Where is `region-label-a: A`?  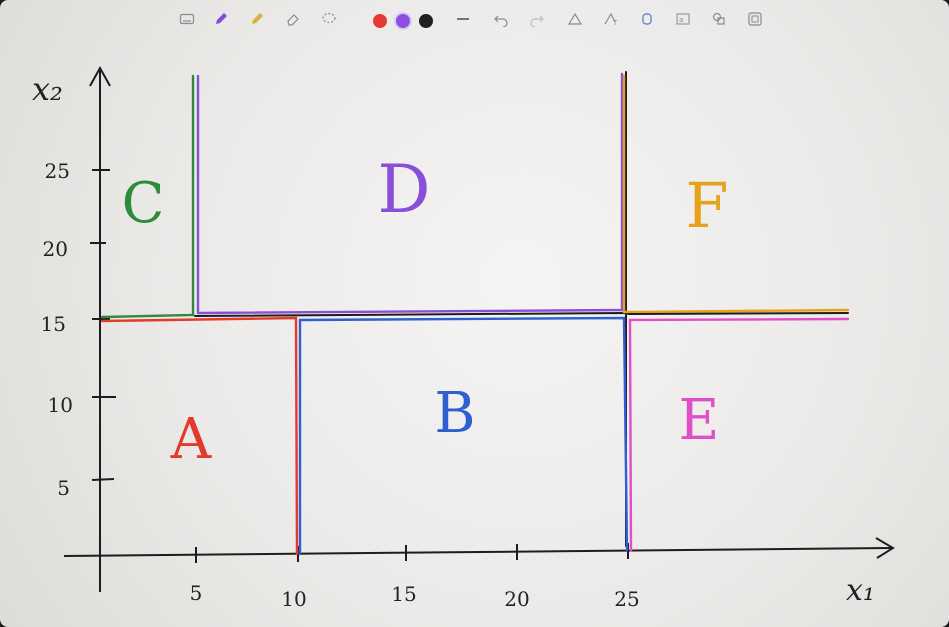
region-label-a: A is located at coordinates (191, 439).